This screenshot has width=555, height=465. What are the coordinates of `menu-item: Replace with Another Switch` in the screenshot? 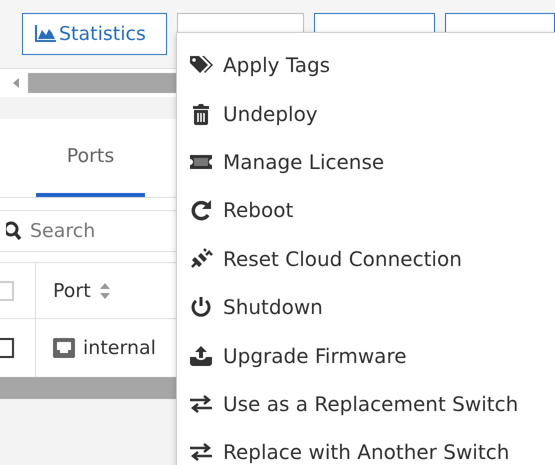 It's located at (366, 446).